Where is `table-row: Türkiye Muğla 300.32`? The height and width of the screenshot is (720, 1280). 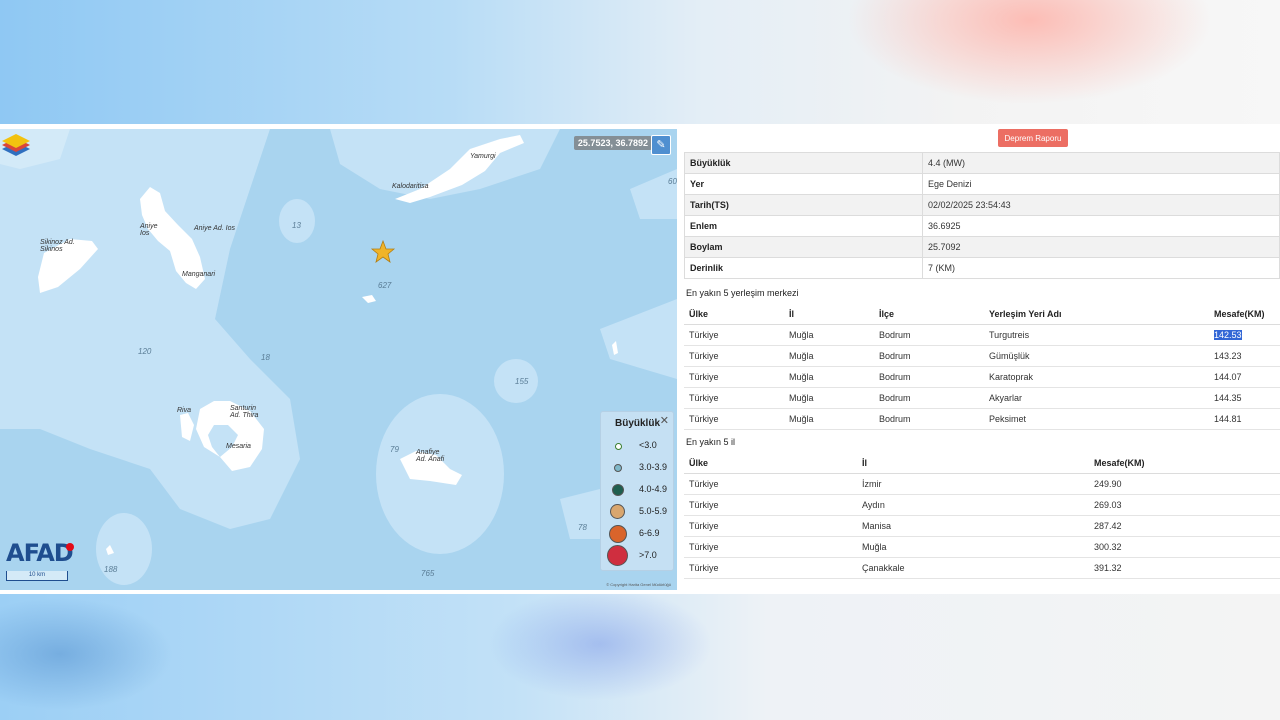 table-row: Türkiye Muğla 300.32 is located at coordinates (982, 547).